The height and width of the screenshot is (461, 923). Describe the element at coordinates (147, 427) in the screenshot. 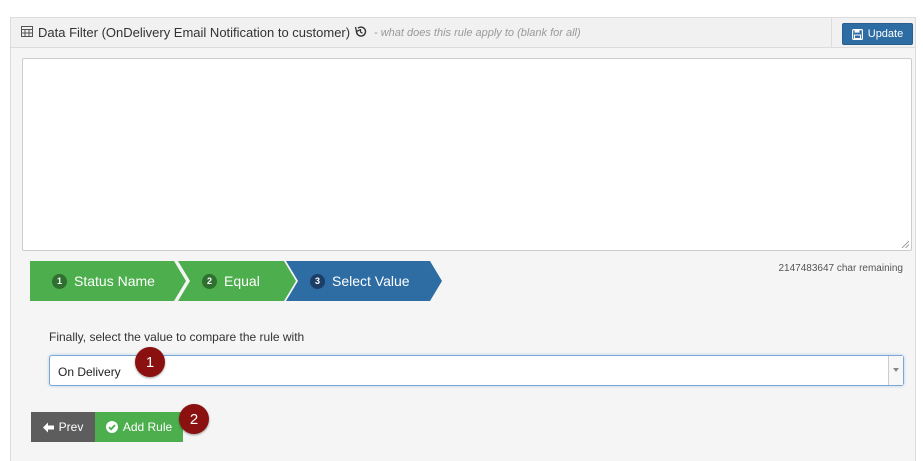

I see `add-rule-button-label: Add Rule` at that location.